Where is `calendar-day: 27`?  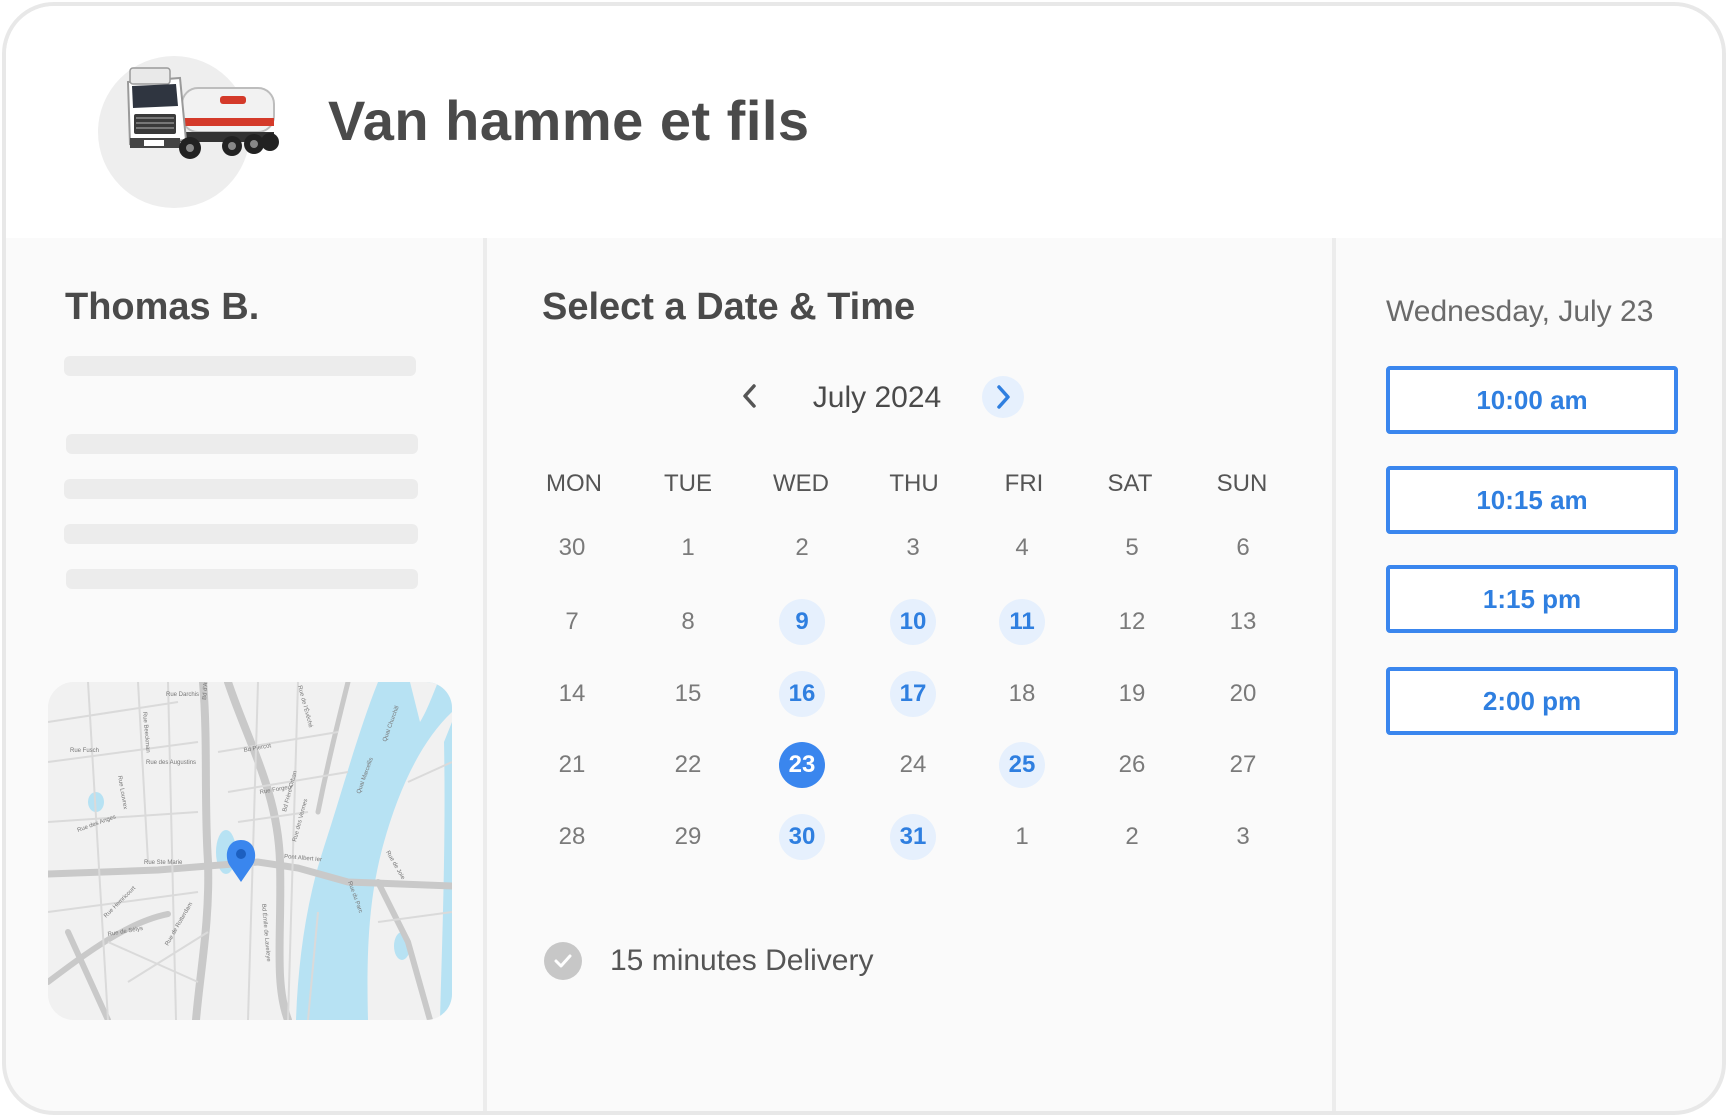
calendar-day: 27 is located at coordinates (1243, 764).